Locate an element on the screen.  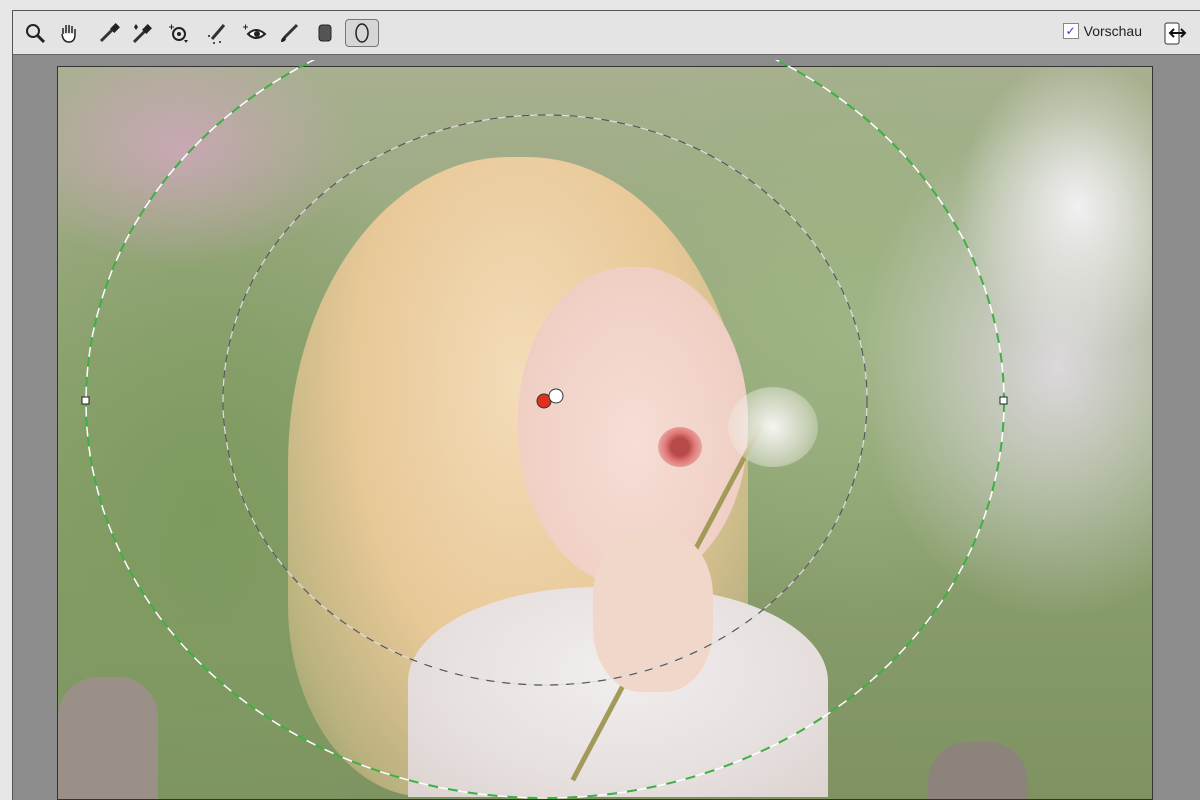
toggle-fullscreen-button is located at coordinates (1175, 34).